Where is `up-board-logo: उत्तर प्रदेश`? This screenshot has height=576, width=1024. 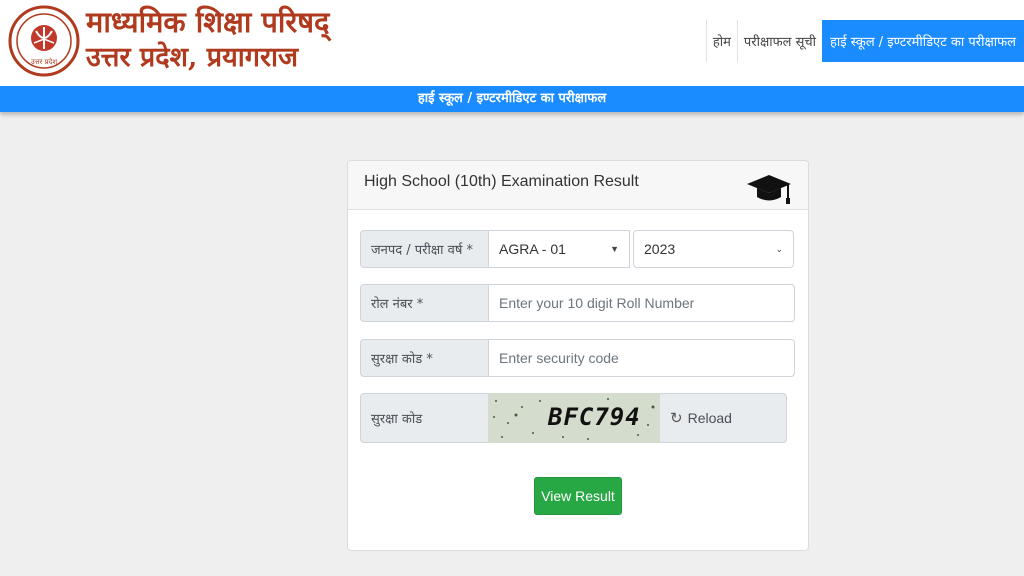 up-board-logo: उत्तर प्रदेश is located at coordinates (44, 41).